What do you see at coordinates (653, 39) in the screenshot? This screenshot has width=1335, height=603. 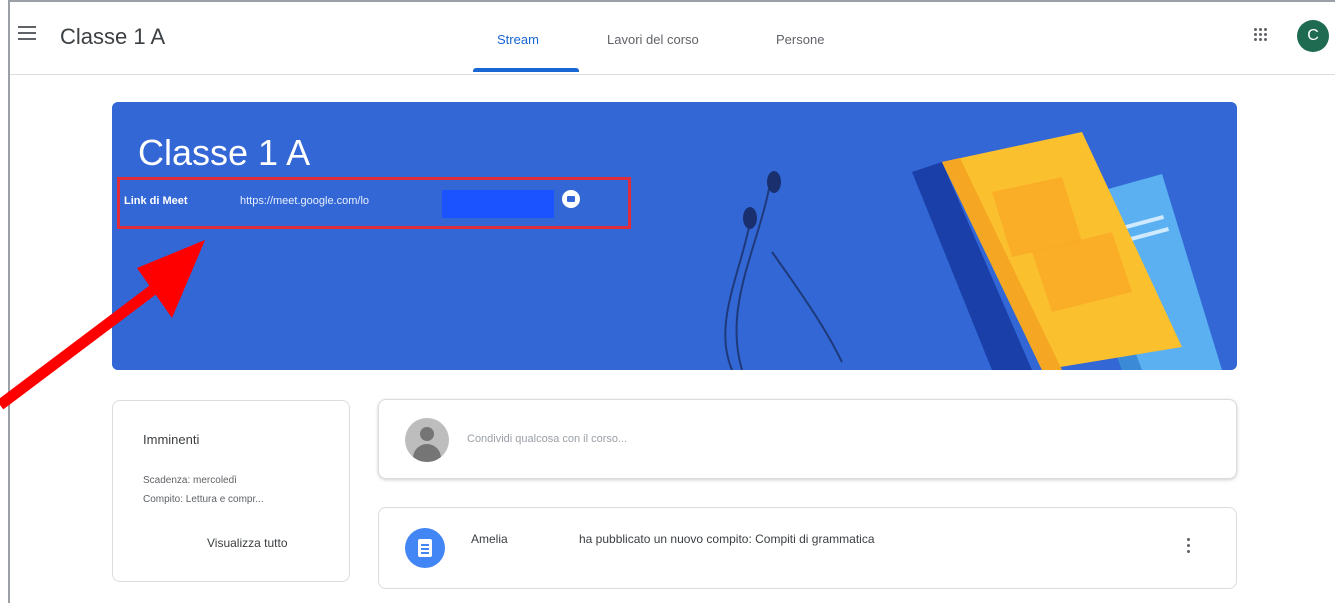 I see `tab-classwork: Lavori del corso` at bounding box center [653, 39].